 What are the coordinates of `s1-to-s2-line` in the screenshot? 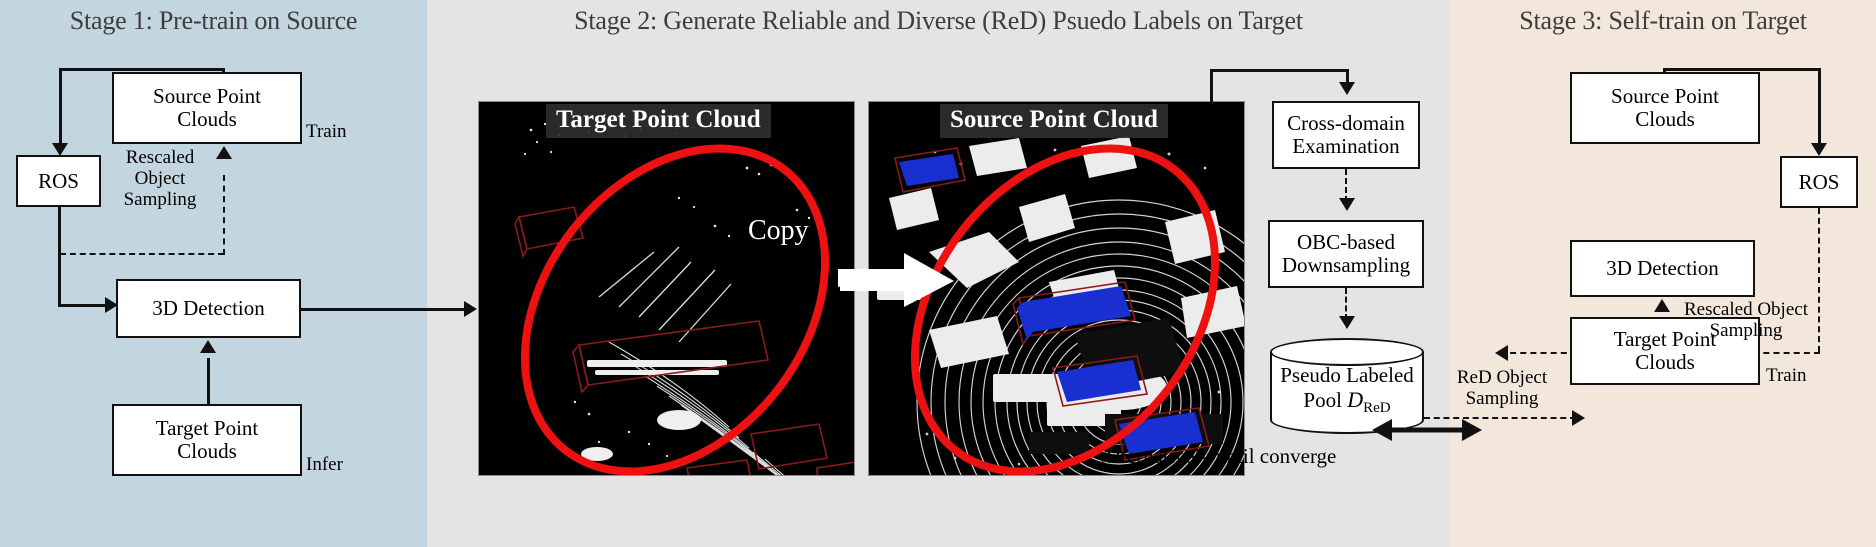 It's located at (384, 309).